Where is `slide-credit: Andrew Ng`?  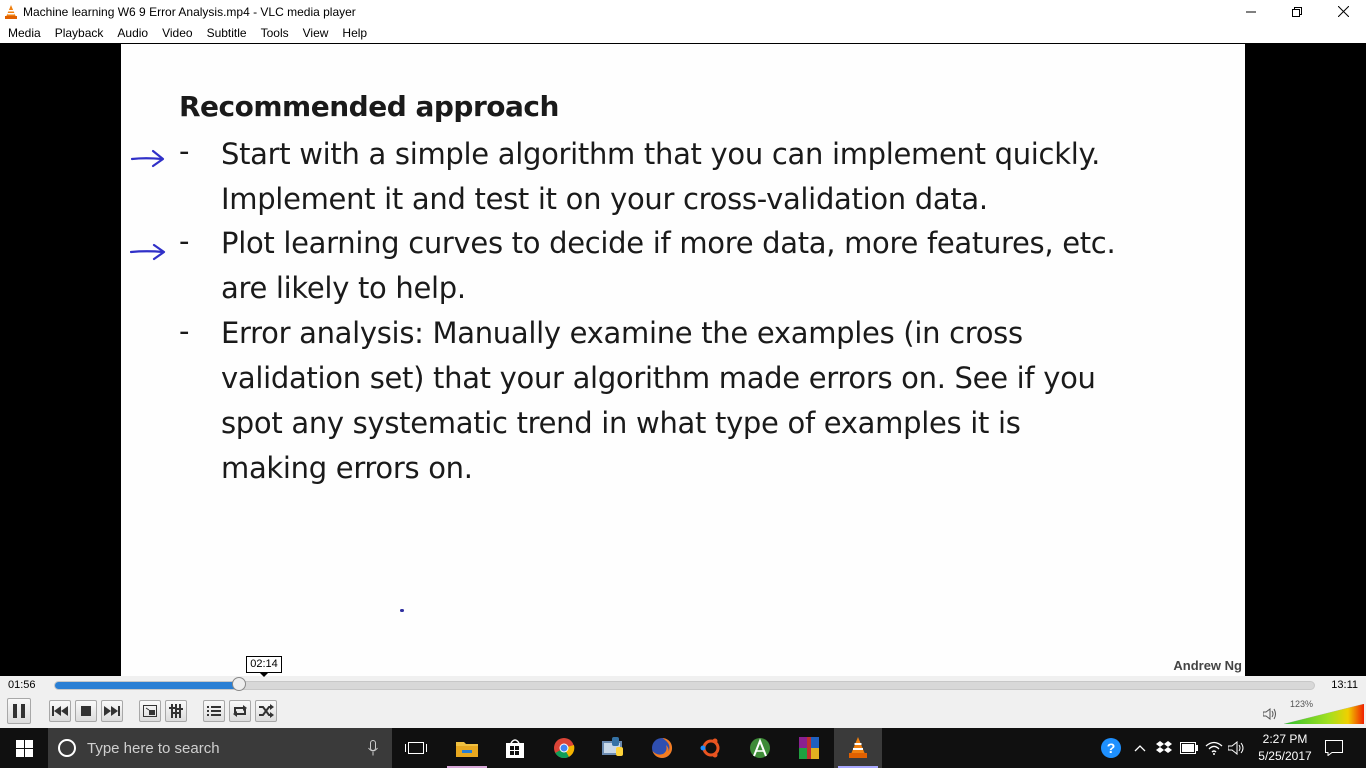
slide-credit: Andrew Ng is located at coordinates (1207, 665).